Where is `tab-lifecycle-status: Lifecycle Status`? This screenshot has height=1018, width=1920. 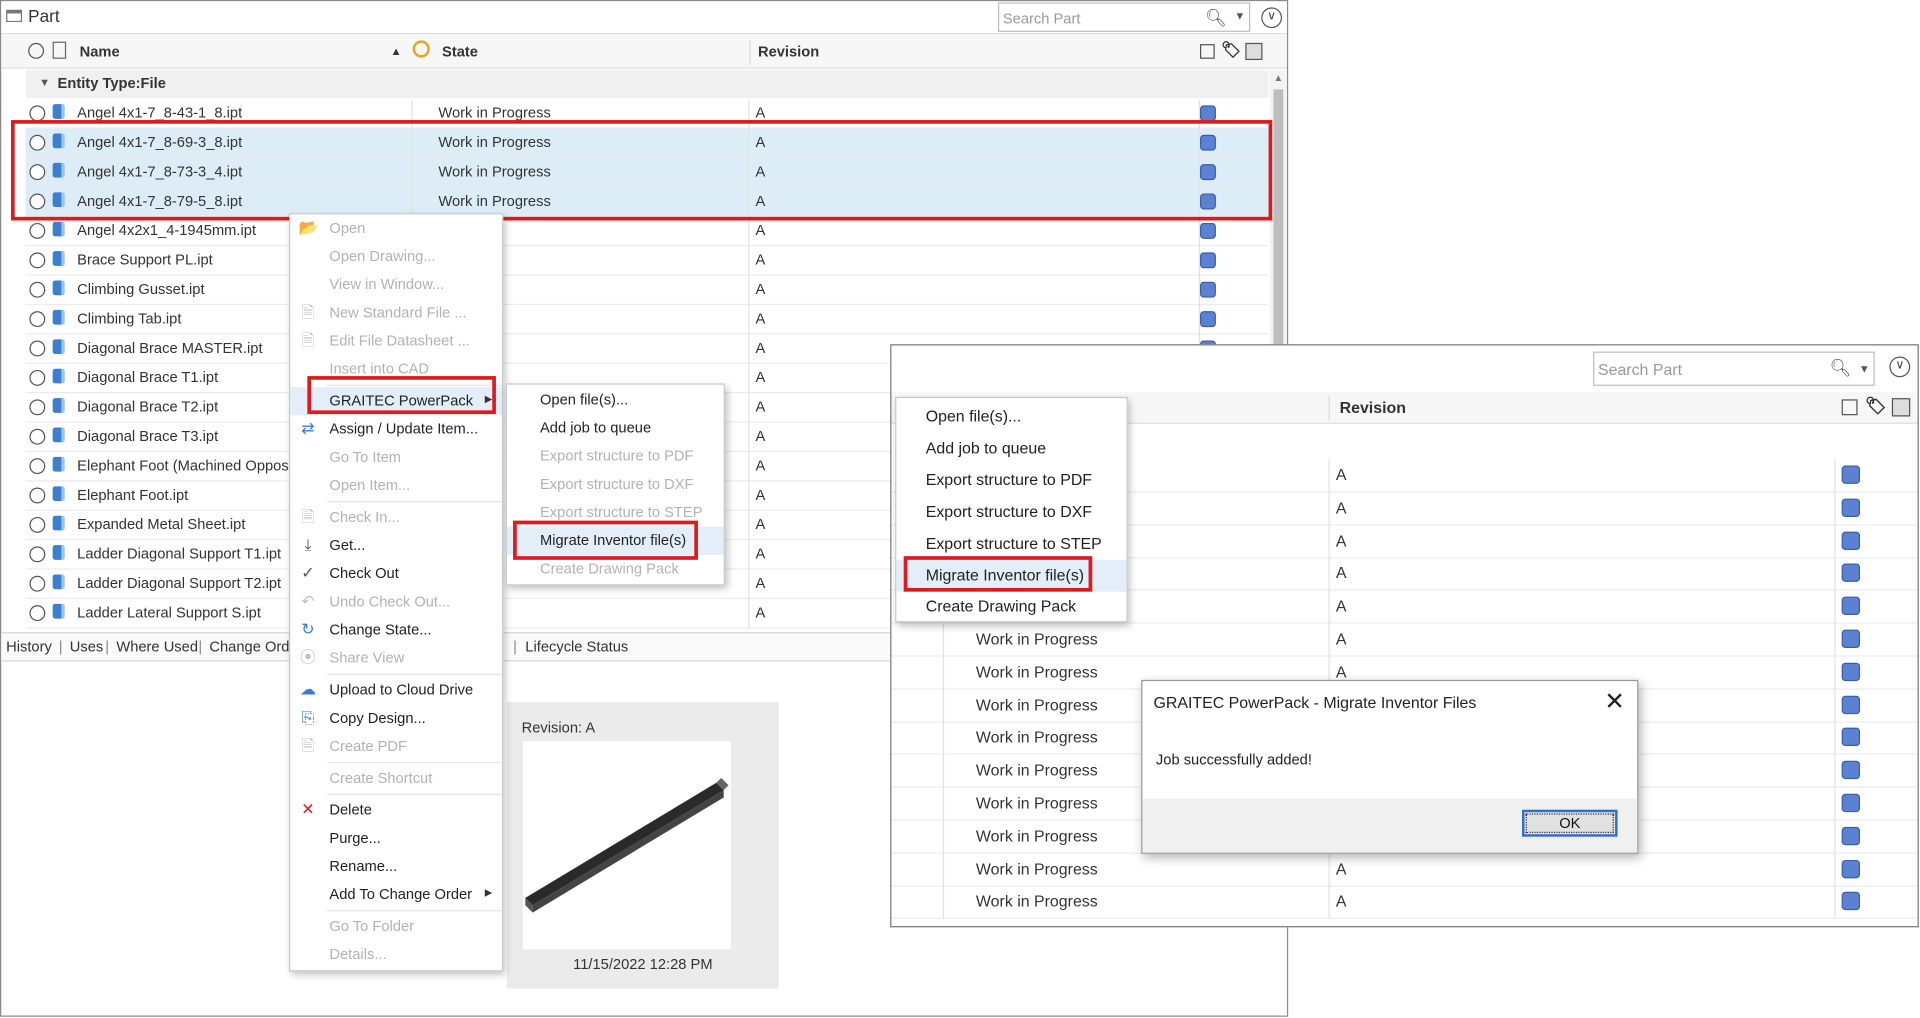 tab-lifecycle-status: Lifecycle Status is located at coordinates (576, 646).